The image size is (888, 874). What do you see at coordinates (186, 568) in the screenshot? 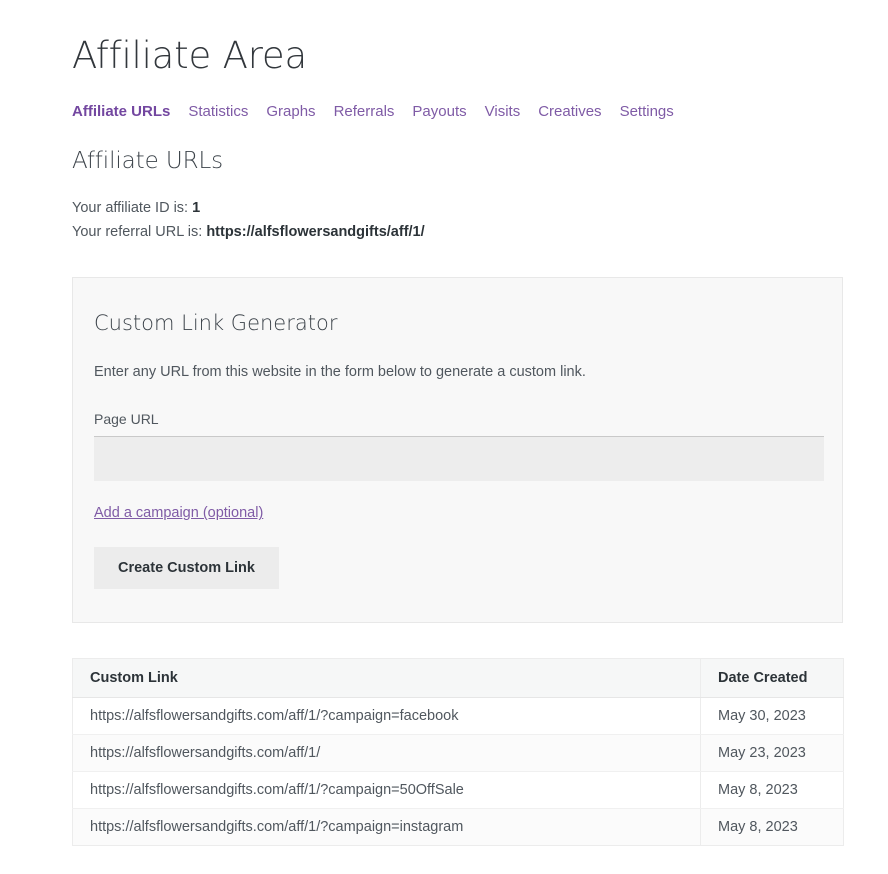
I see `create-custom-link-button: Create Custom Link` at bounding box center [186, 568].